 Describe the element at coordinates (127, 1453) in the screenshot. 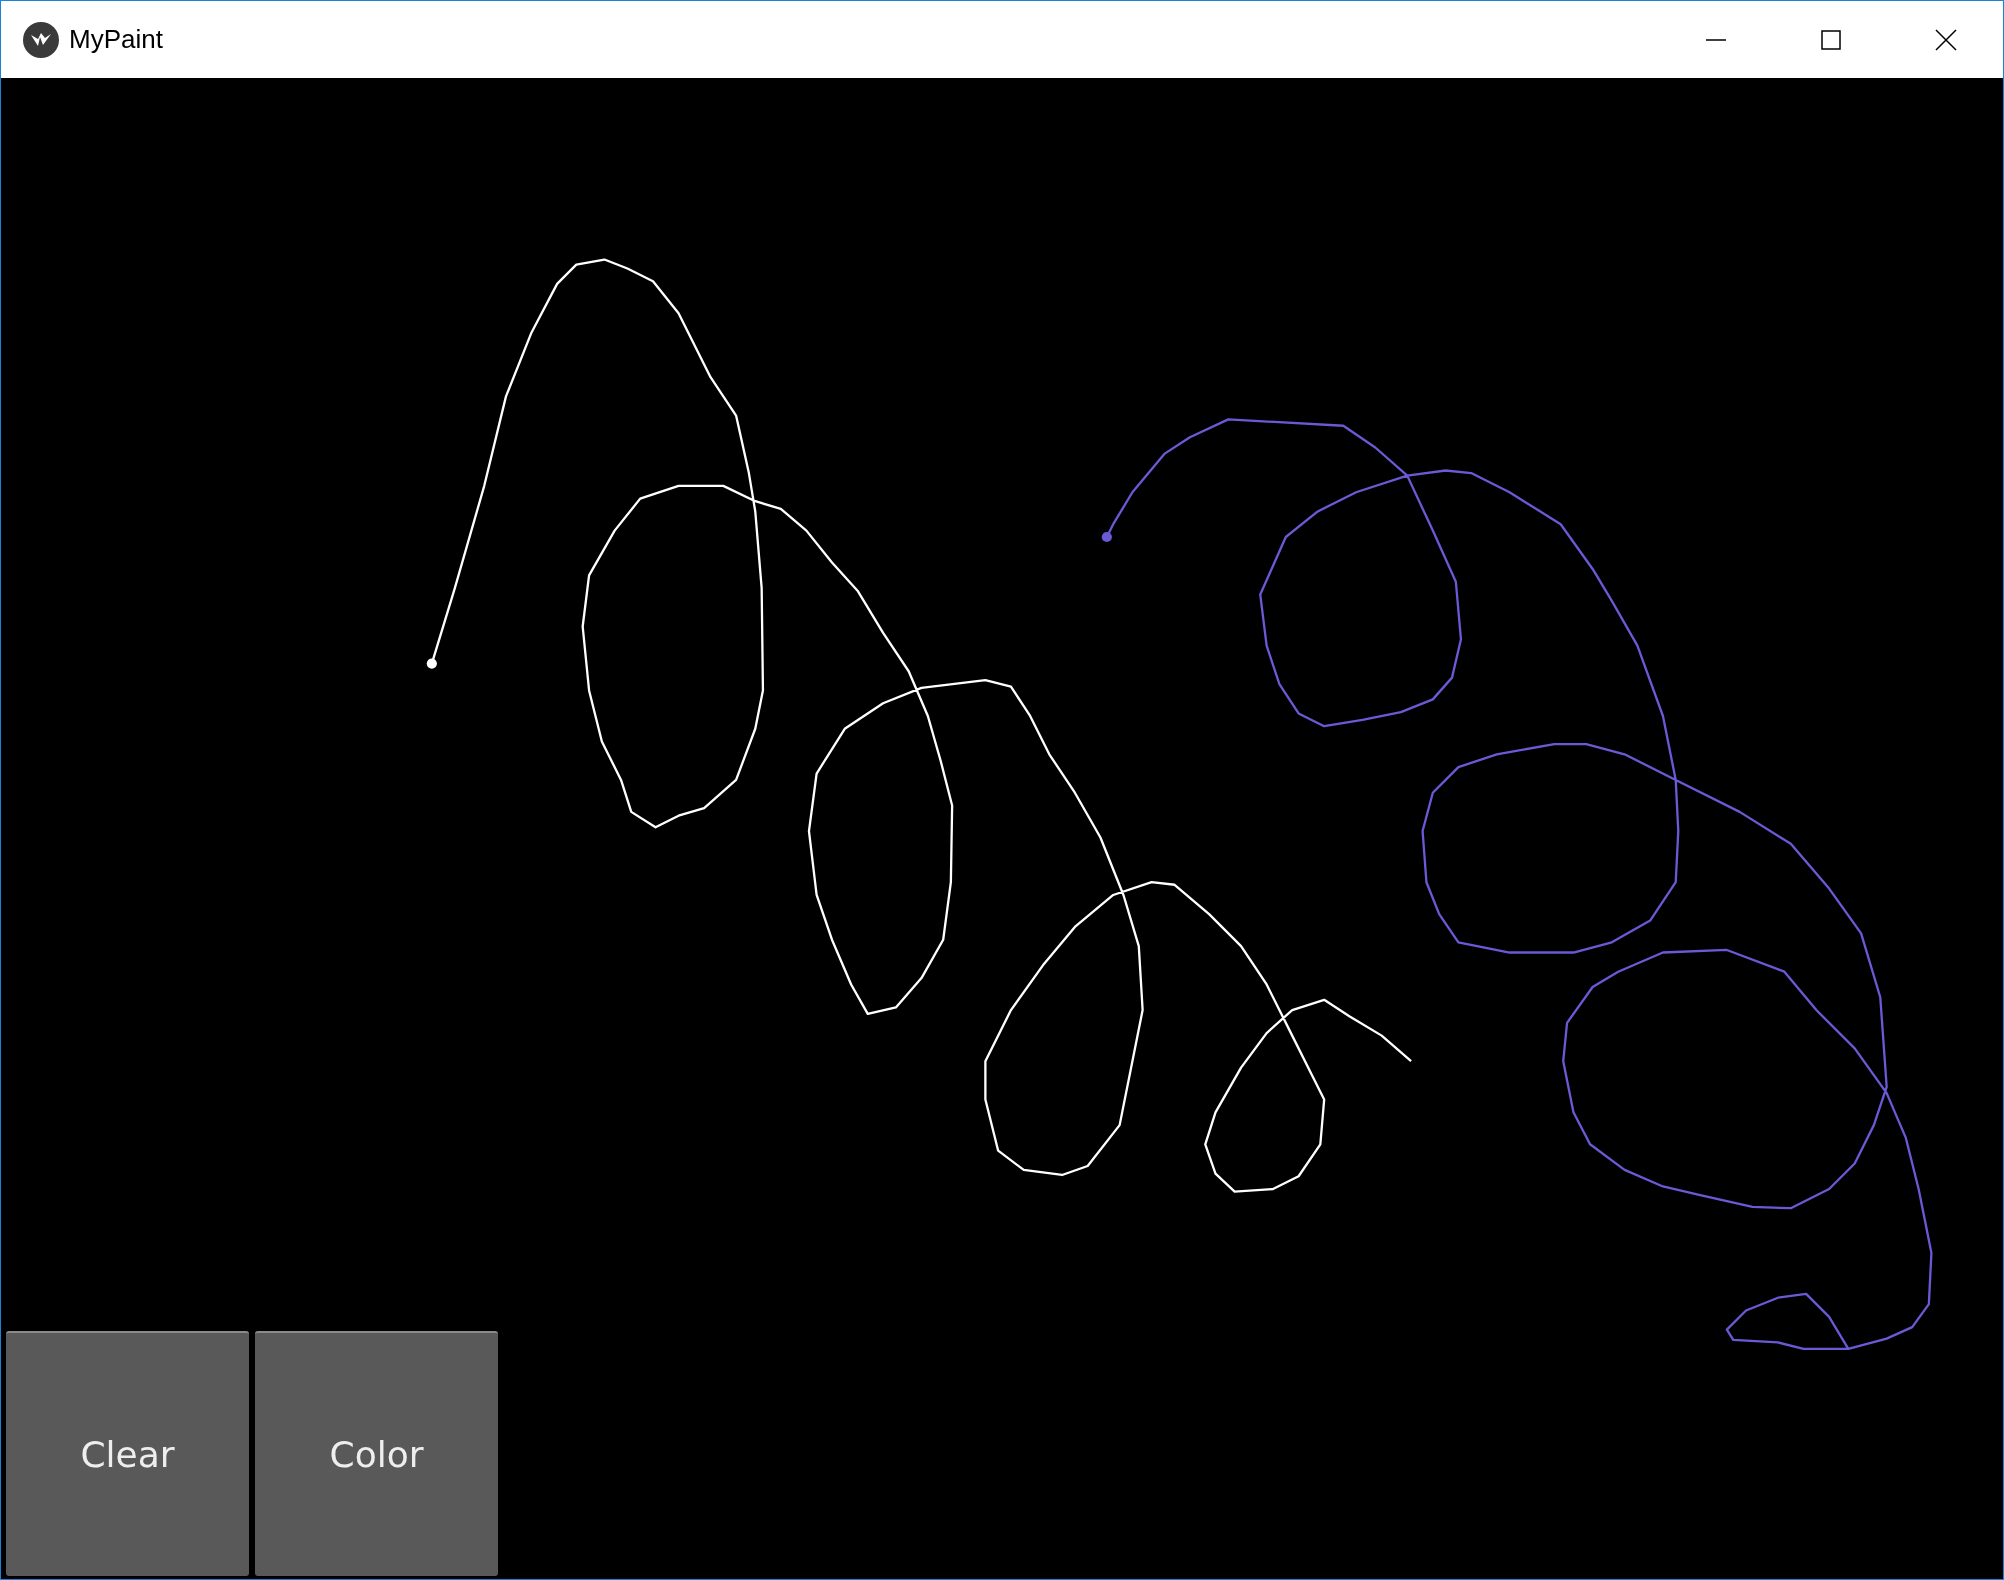

I see `clear-button: Clear` at that location.